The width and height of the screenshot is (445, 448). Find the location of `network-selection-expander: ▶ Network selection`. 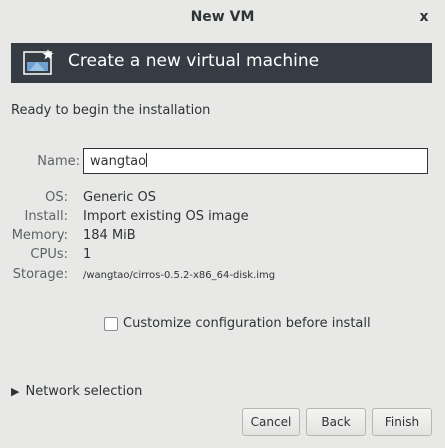

network-selection-expander: ▶ Network selection is located at coordinates (77, 389).